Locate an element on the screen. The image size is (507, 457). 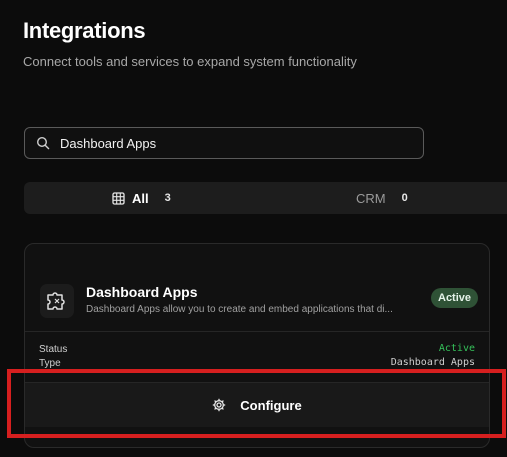
tab-crm-label: CRM is located at coordinates (371, 198).